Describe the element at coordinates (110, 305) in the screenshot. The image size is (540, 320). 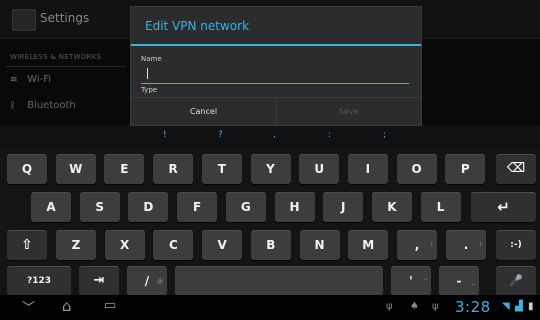
I see `recent-apps-icon: ▭` at that location.